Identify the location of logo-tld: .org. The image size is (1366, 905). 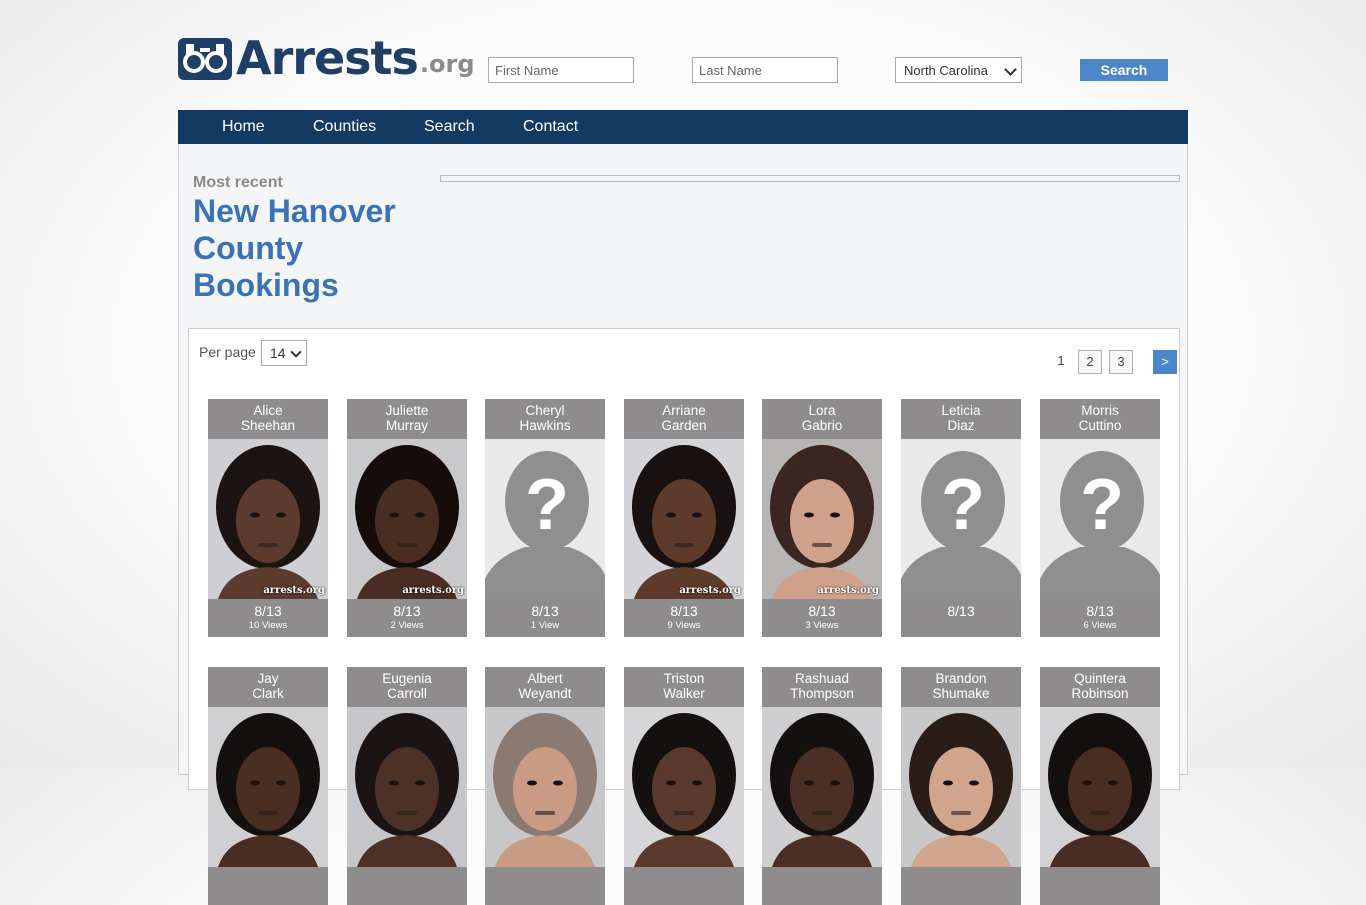
(447, 64).